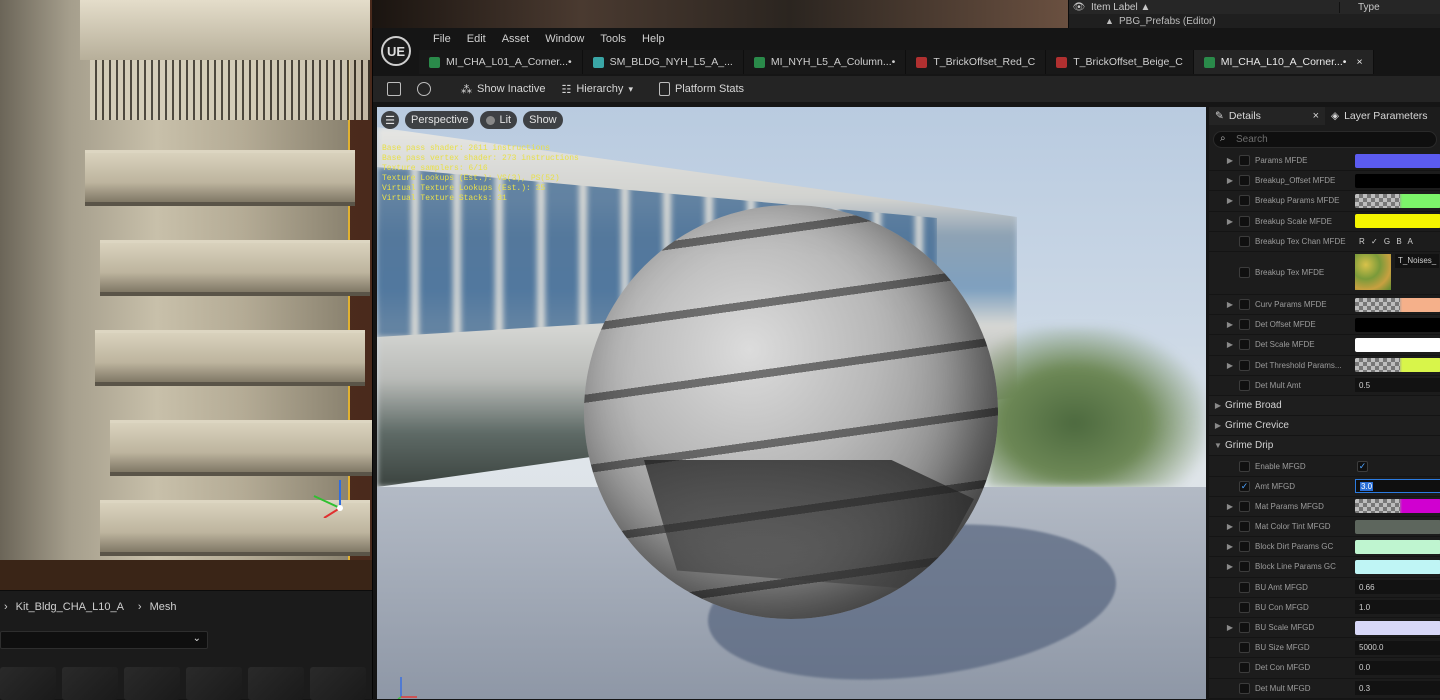  What do you see at coordinates (1283, 62) in the screenshot?
I see `editor-tab: MI_CHA_L10_A_Corner...• ×` at bounding box center [1283, 62].